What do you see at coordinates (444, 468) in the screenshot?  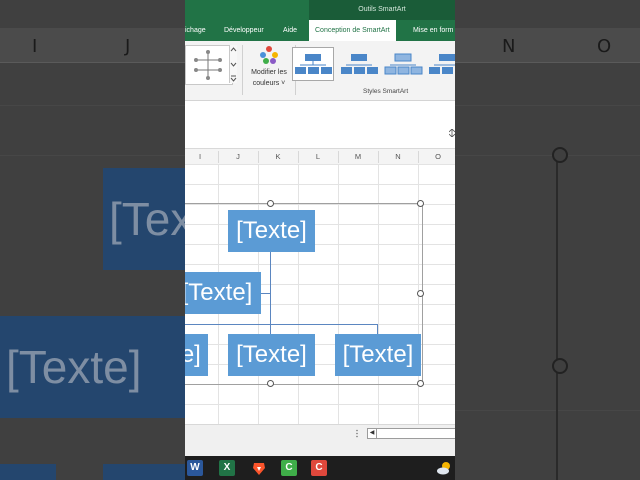 I see `weather-icon` at bounding box center [444, 468].